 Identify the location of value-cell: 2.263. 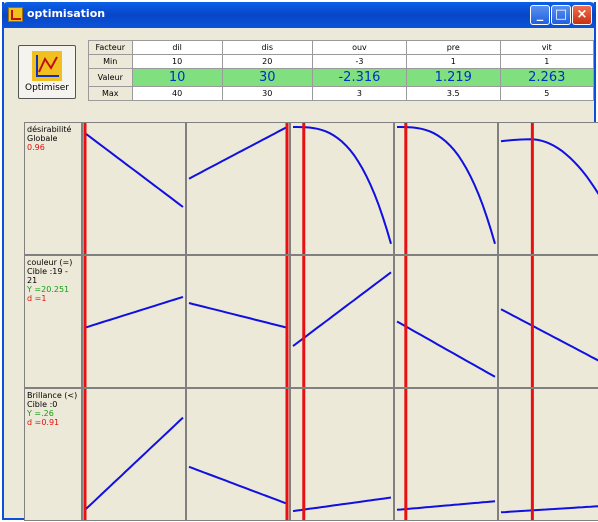
(547, 77).